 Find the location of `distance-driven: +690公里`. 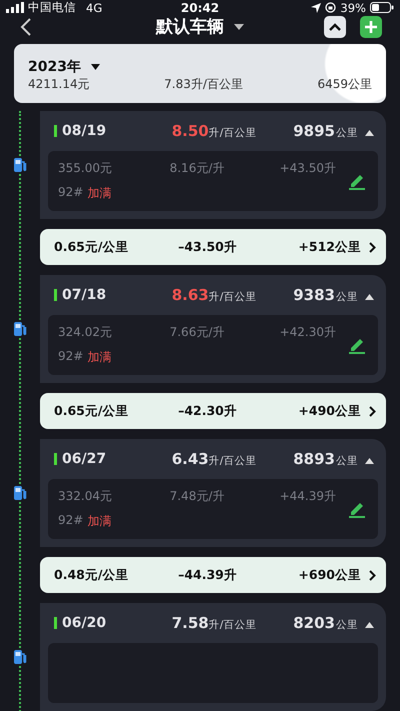

distance-driven: +690公里 is located at coordinates (329, 575).